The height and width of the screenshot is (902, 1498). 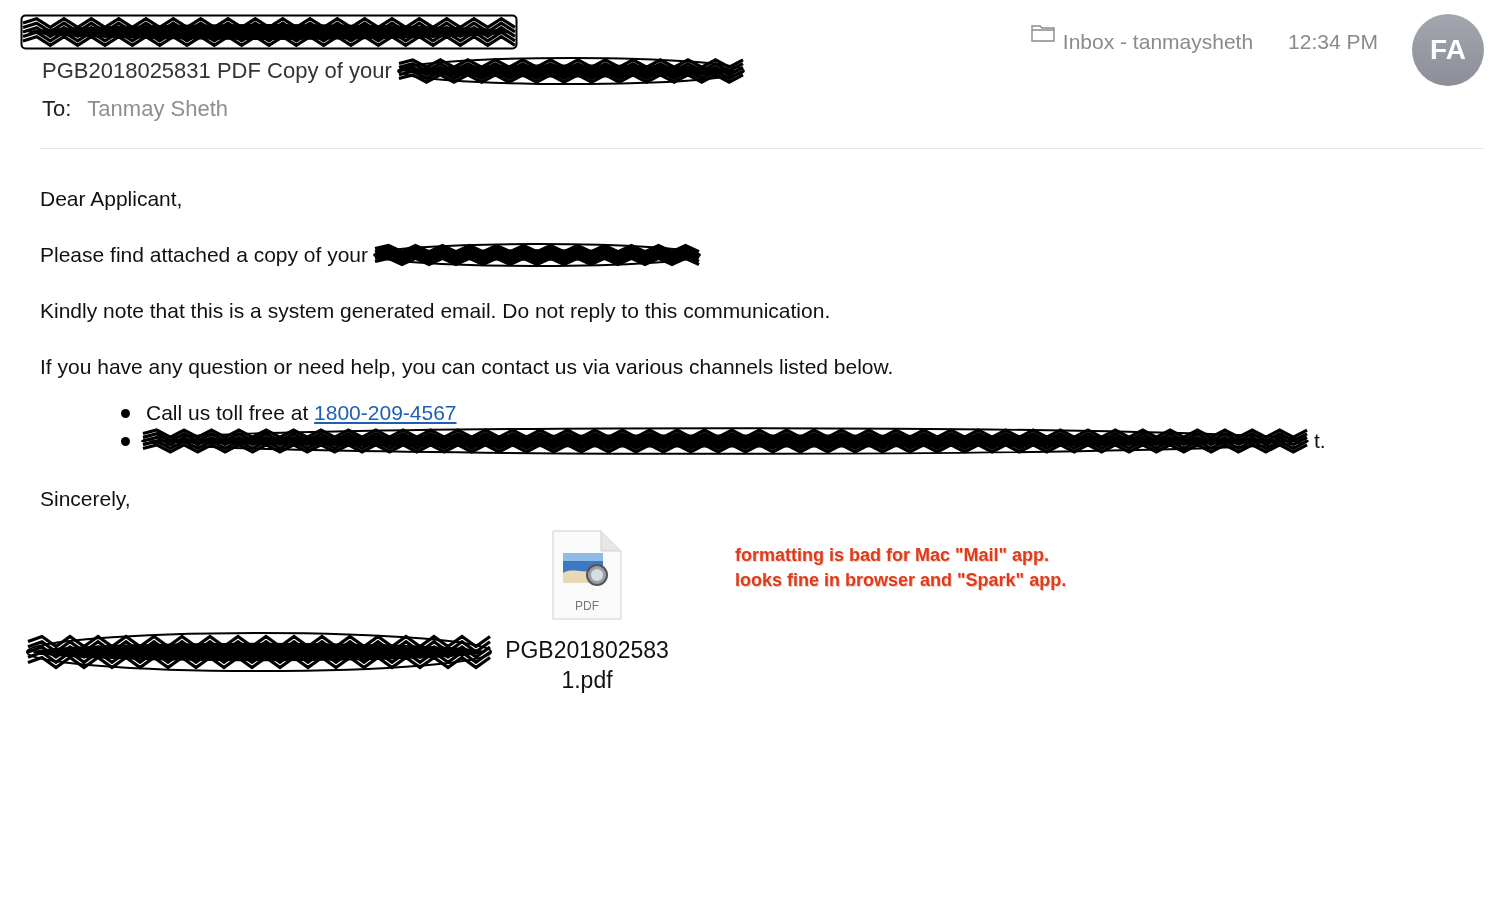 What do you see at coordinates (1320, 441) in the screenshot?
I see `bullet-text: t.` at bounding box center [1320, 441].